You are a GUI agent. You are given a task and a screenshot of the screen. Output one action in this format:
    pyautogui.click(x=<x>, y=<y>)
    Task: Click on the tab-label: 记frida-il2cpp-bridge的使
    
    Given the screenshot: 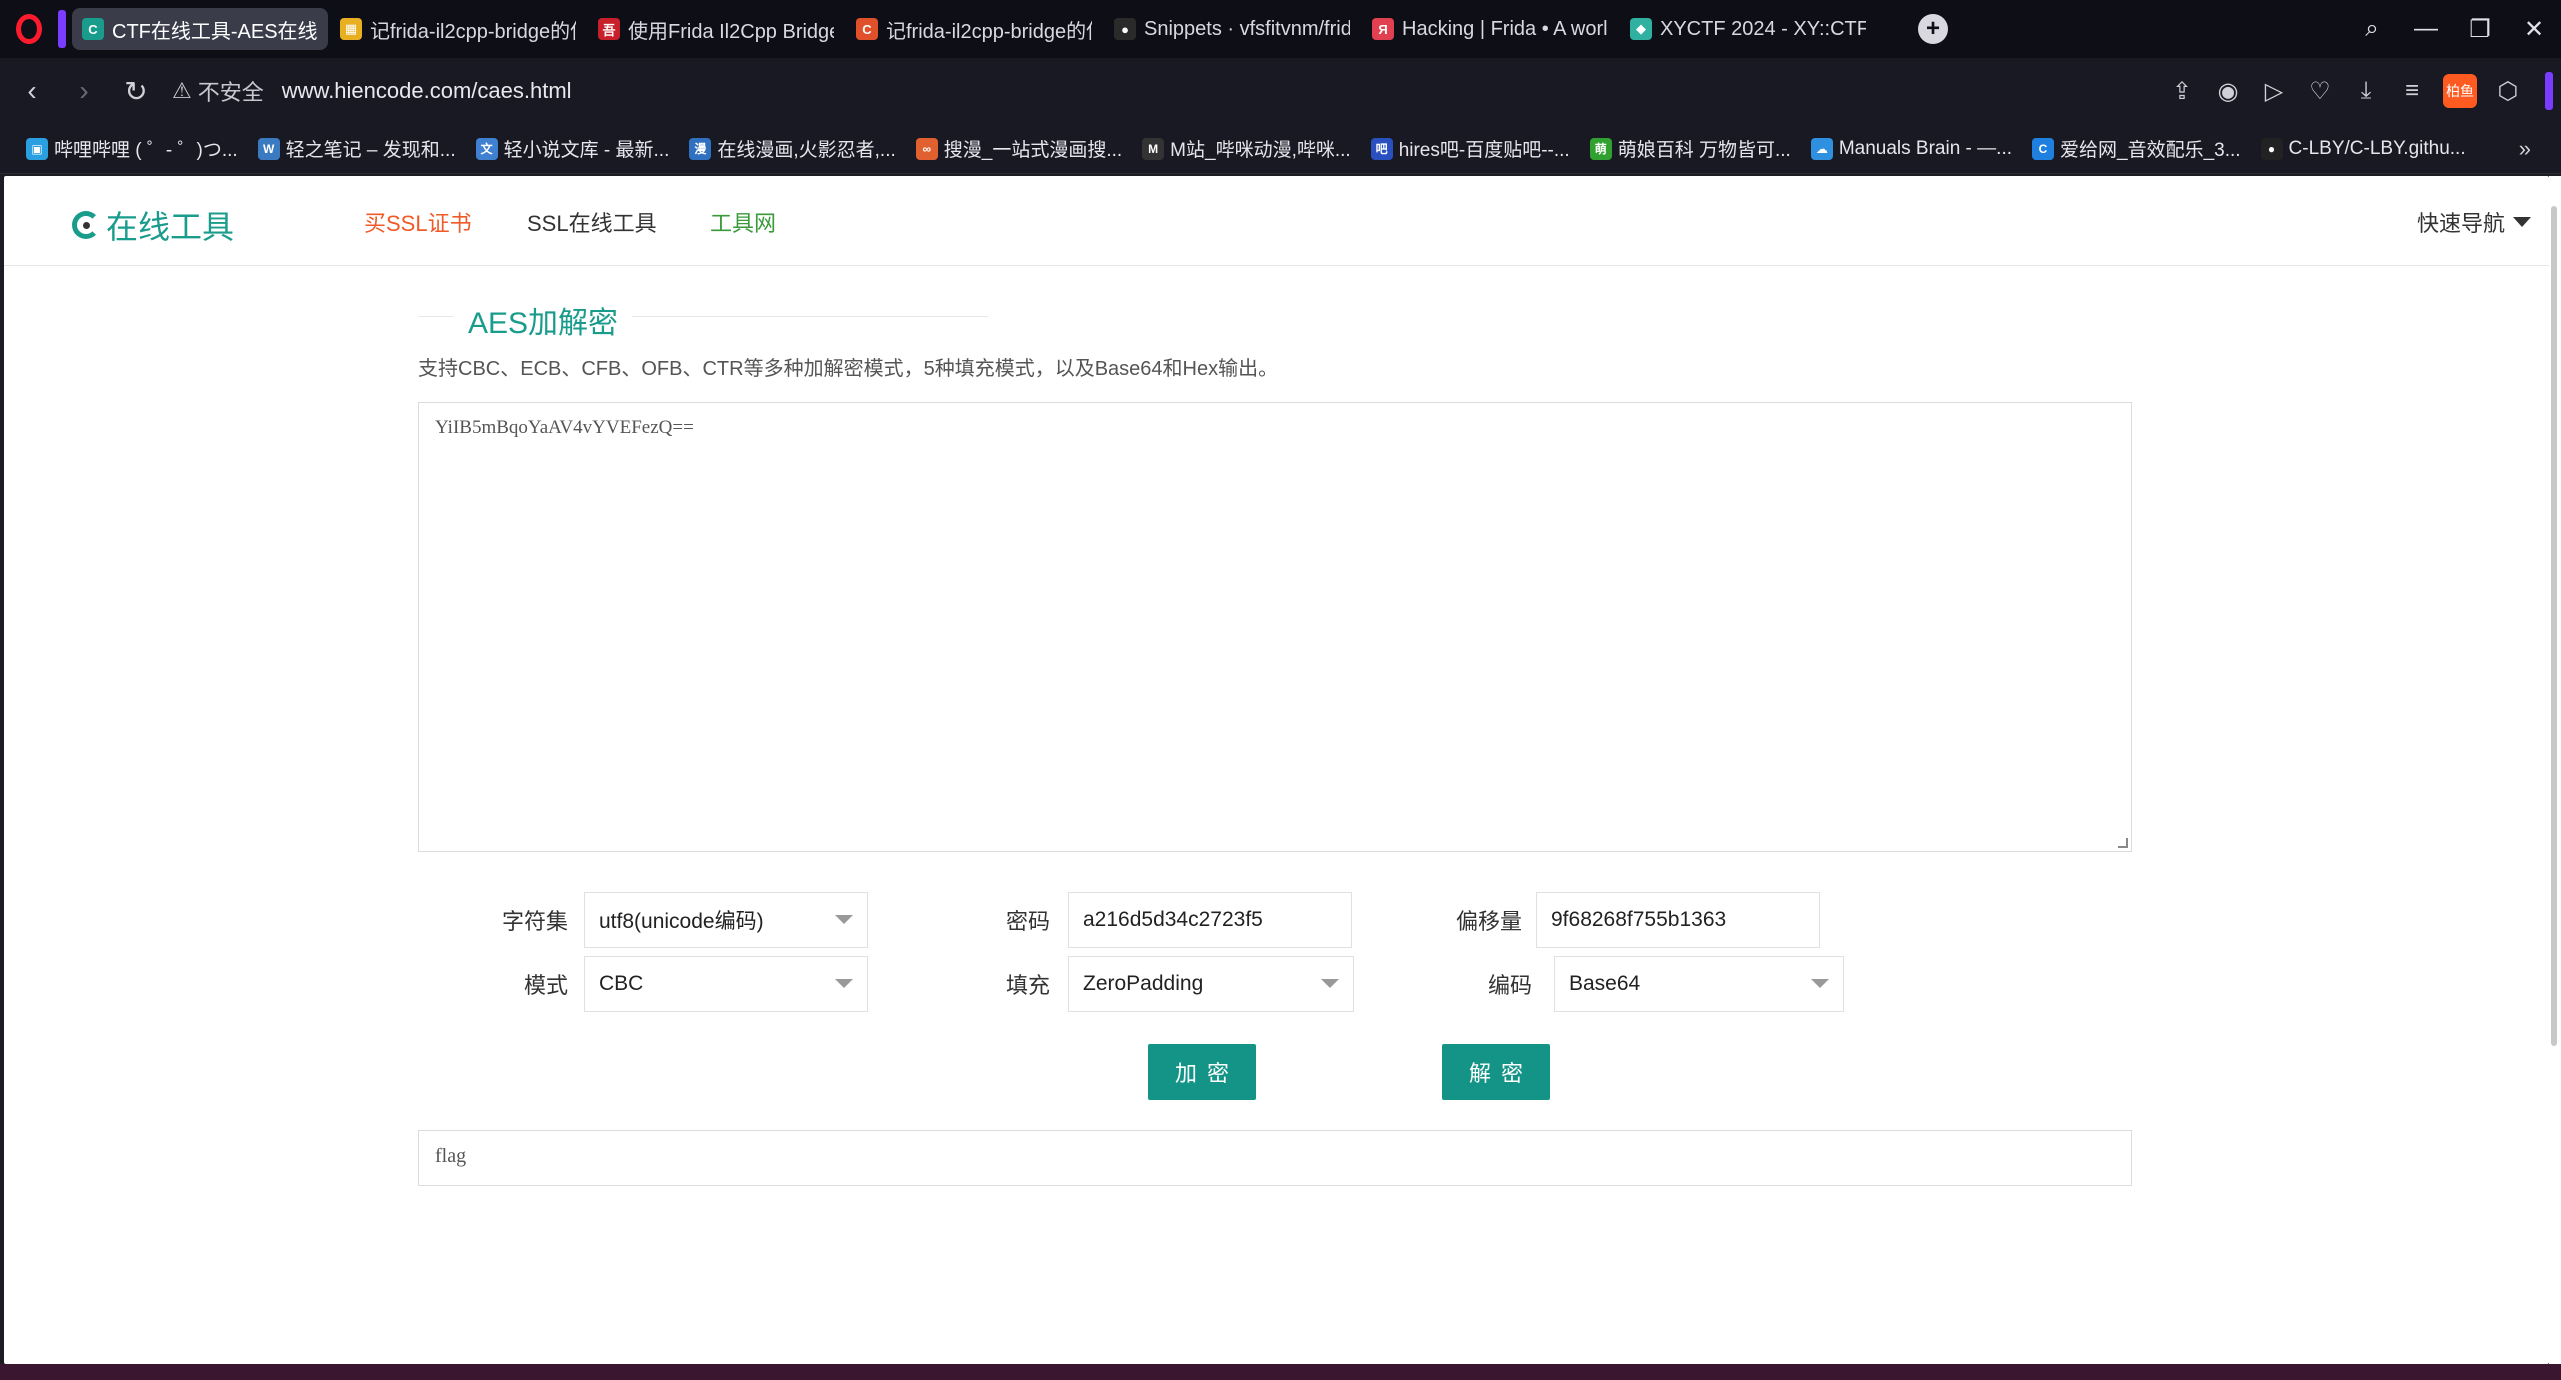 What is the action you would take?
    pyautogui.click(x=473, y=31)
    